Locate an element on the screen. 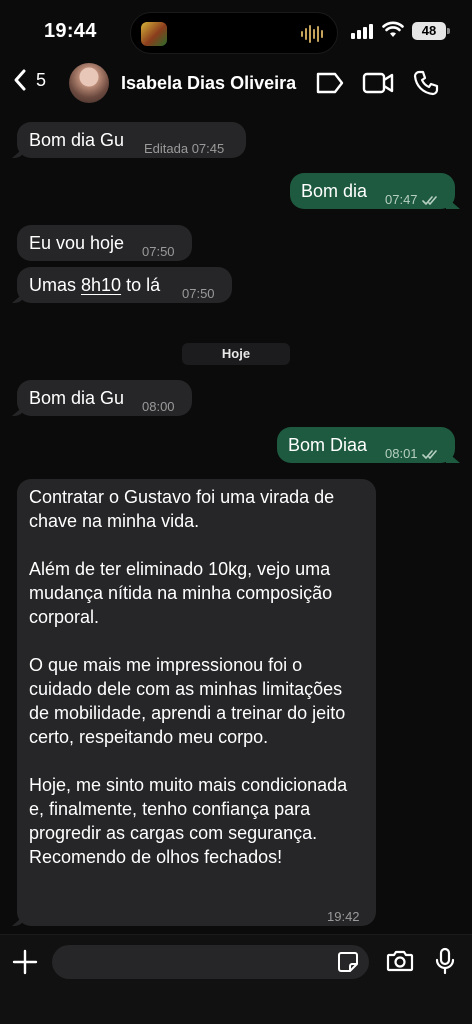 The height and width of the screenshot is (1024, 472). message-bubble-incoming: Umas 8h10 to lá 07:50 is located at coordinates (122, 285).